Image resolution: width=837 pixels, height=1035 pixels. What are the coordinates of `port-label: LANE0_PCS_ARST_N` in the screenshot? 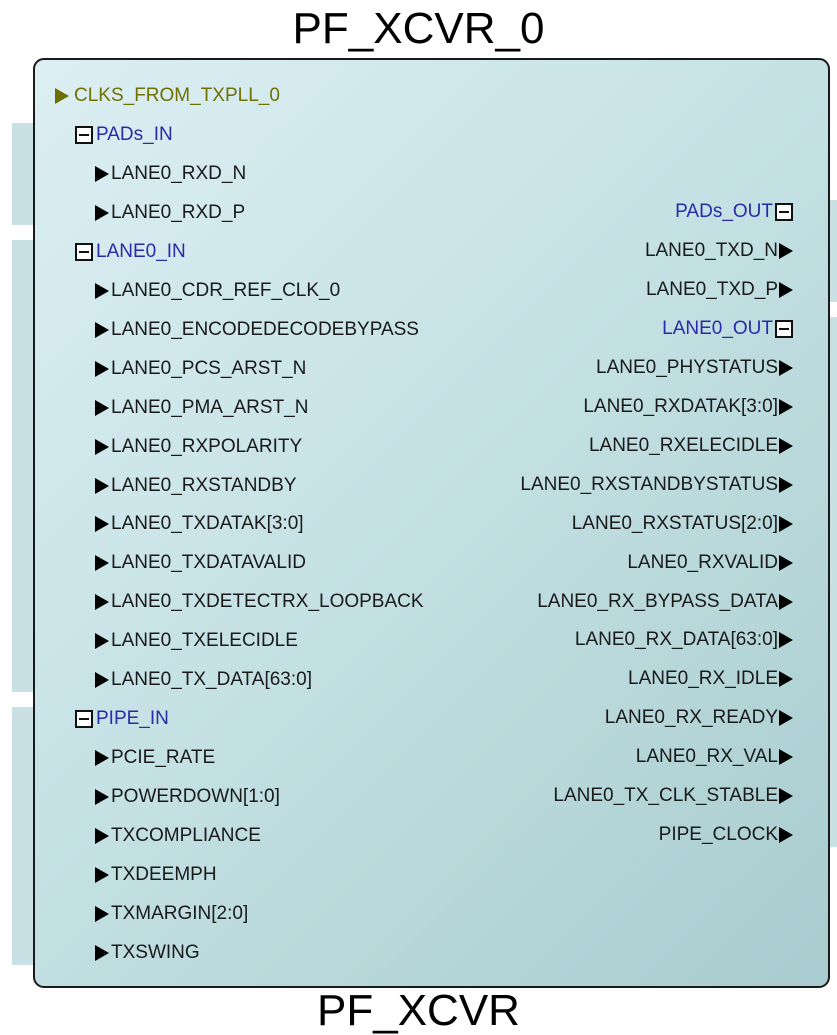 It's located at (209, 368).